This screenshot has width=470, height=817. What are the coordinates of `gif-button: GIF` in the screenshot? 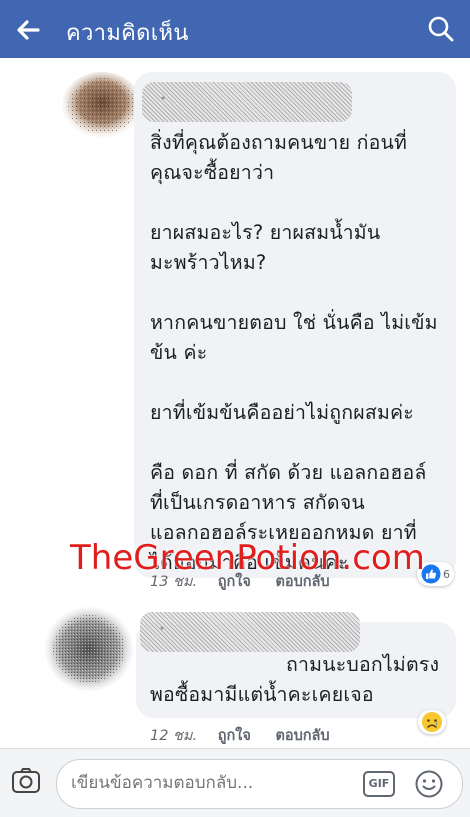 It's located at (379, 784).